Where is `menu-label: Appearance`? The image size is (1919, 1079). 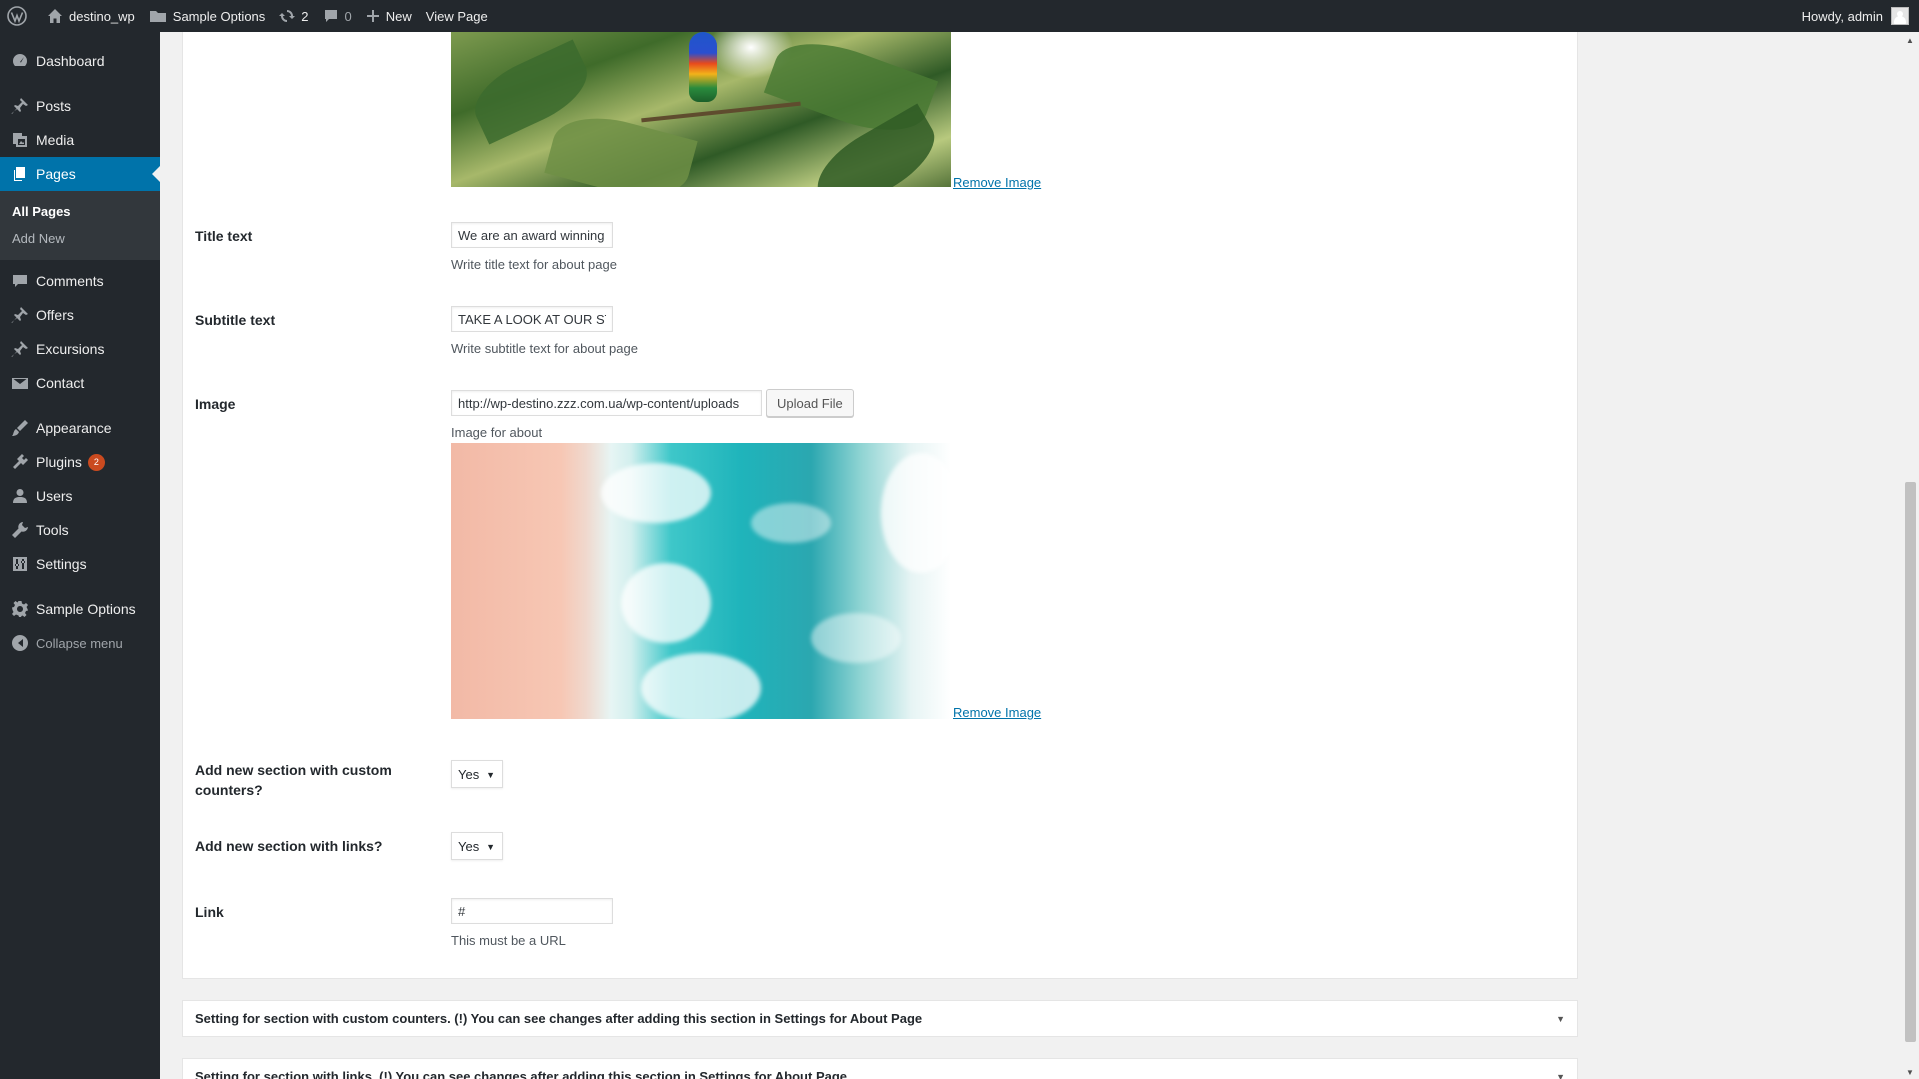
menu-label: Appearance is located at coordinates (74, 428).